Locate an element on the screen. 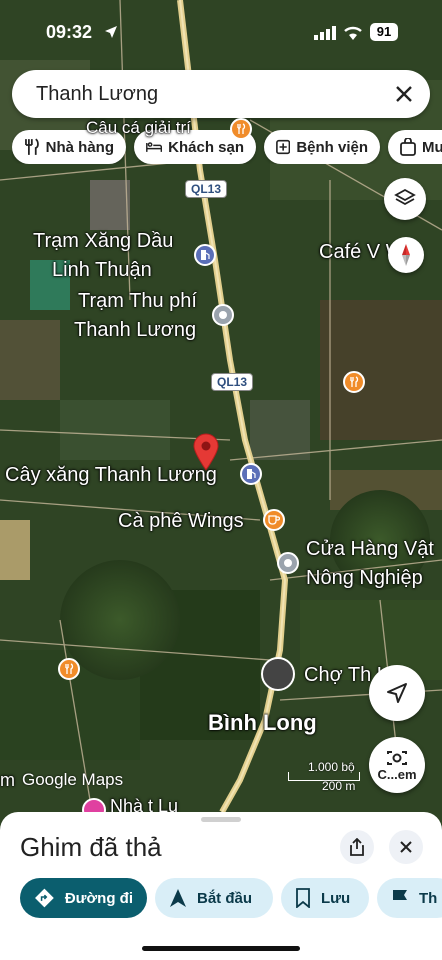 This screenshot has height=960, width=442. layers-button is located at coordinates (405, 199).